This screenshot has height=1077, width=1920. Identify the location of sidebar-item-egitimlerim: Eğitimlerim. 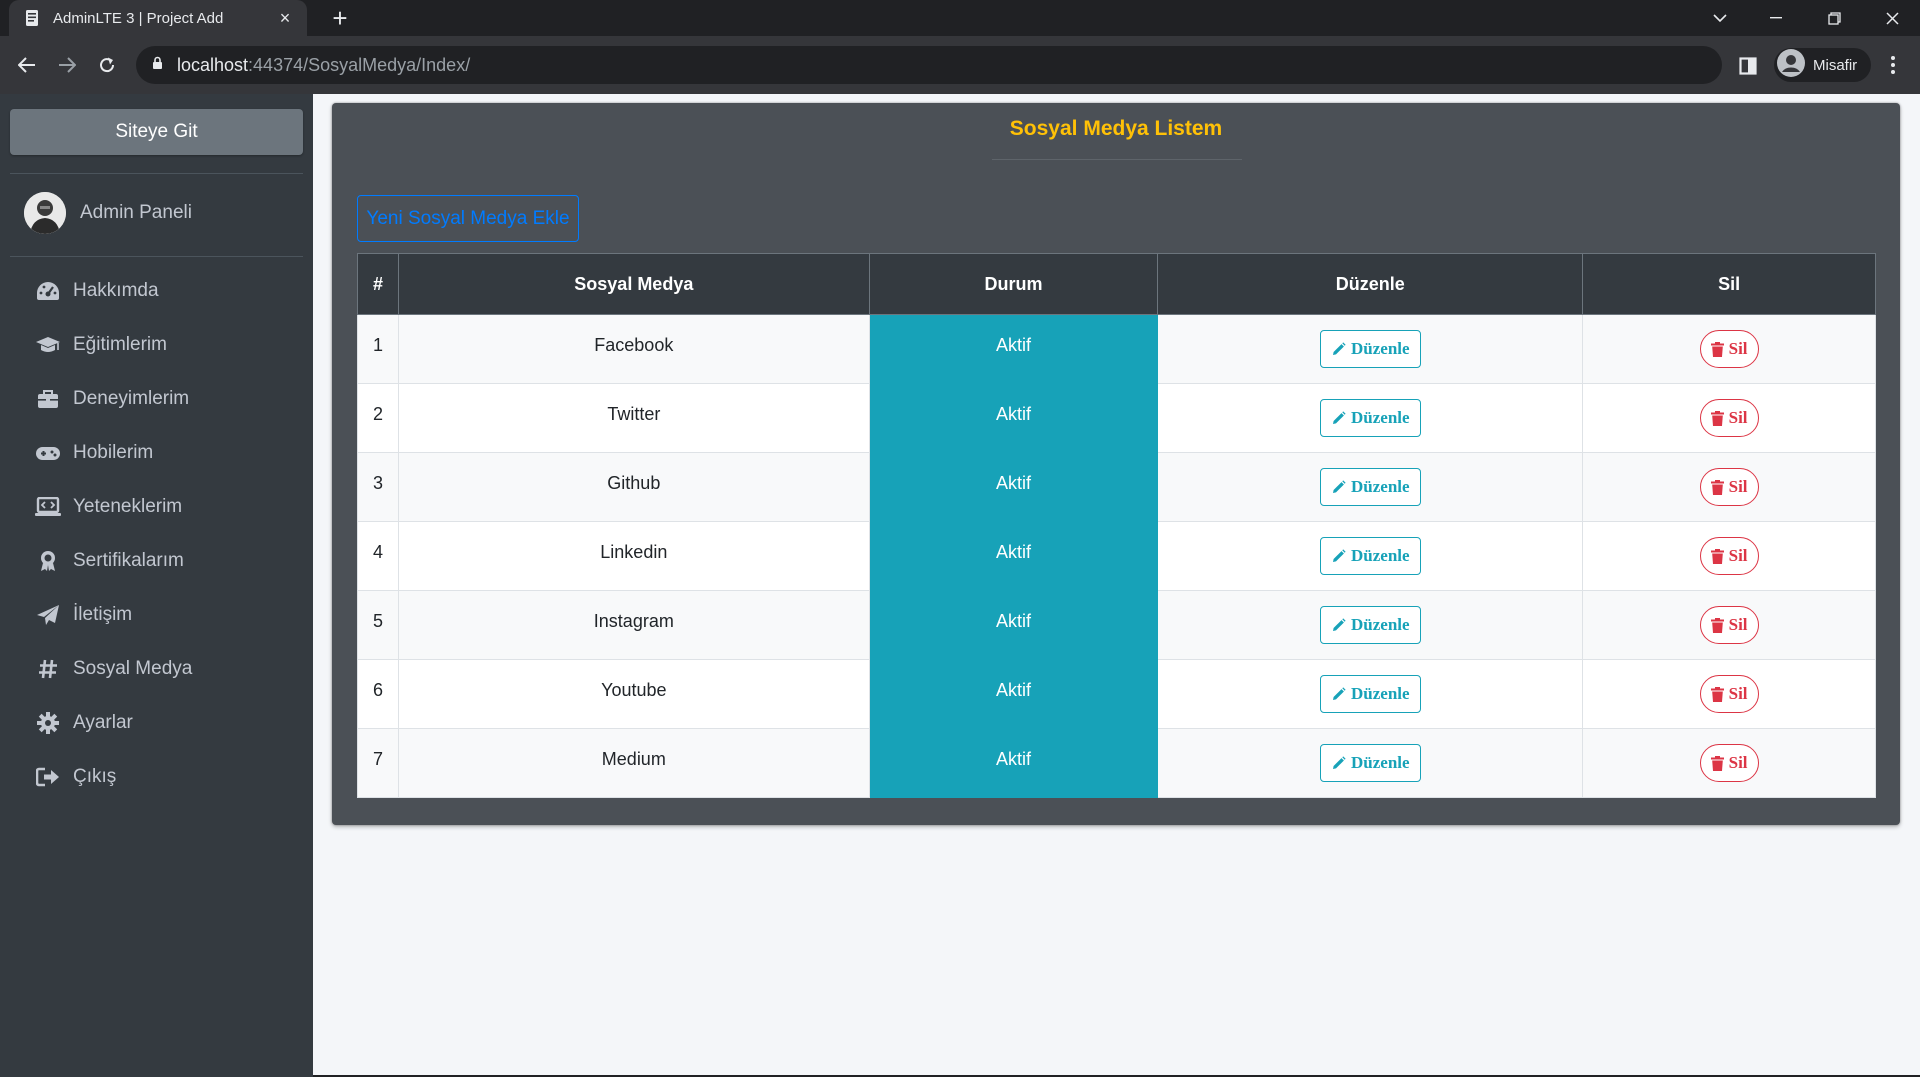
(156, 345).